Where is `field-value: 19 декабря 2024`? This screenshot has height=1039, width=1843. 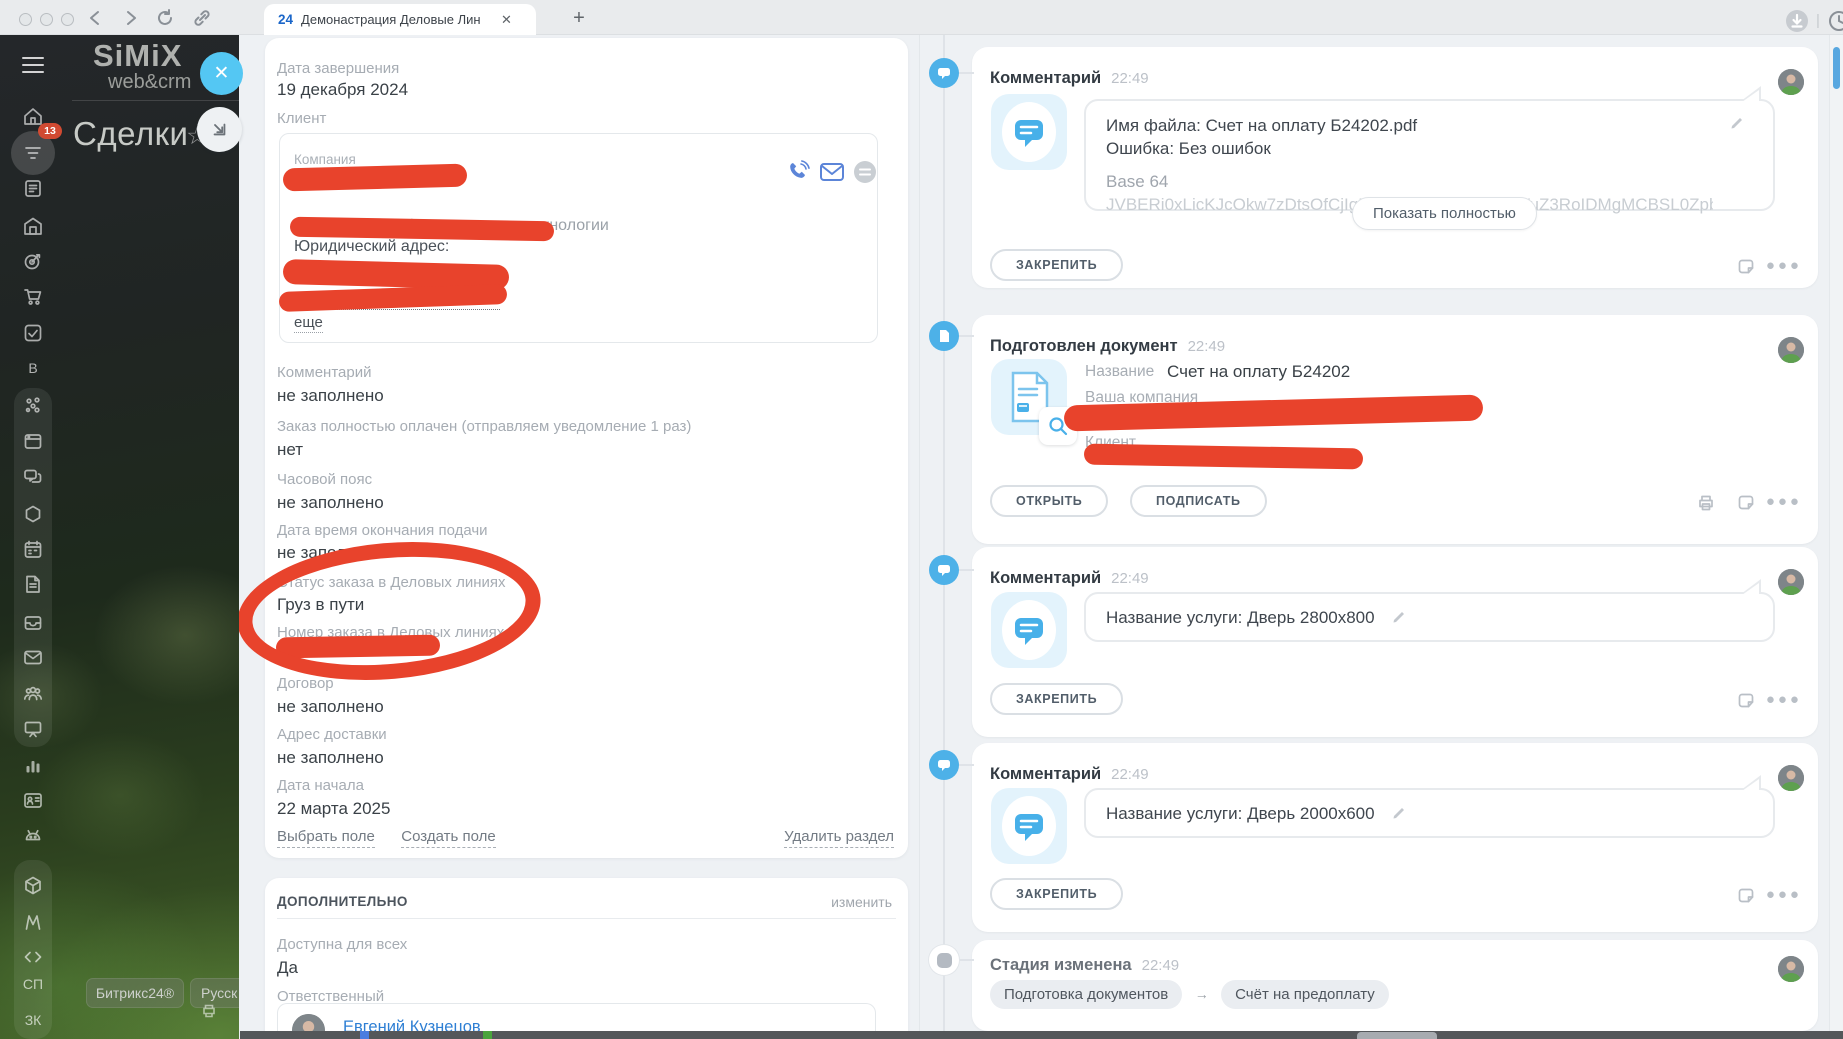
field-value: 19 декабря 2024 is located at coordinates (342, 90).